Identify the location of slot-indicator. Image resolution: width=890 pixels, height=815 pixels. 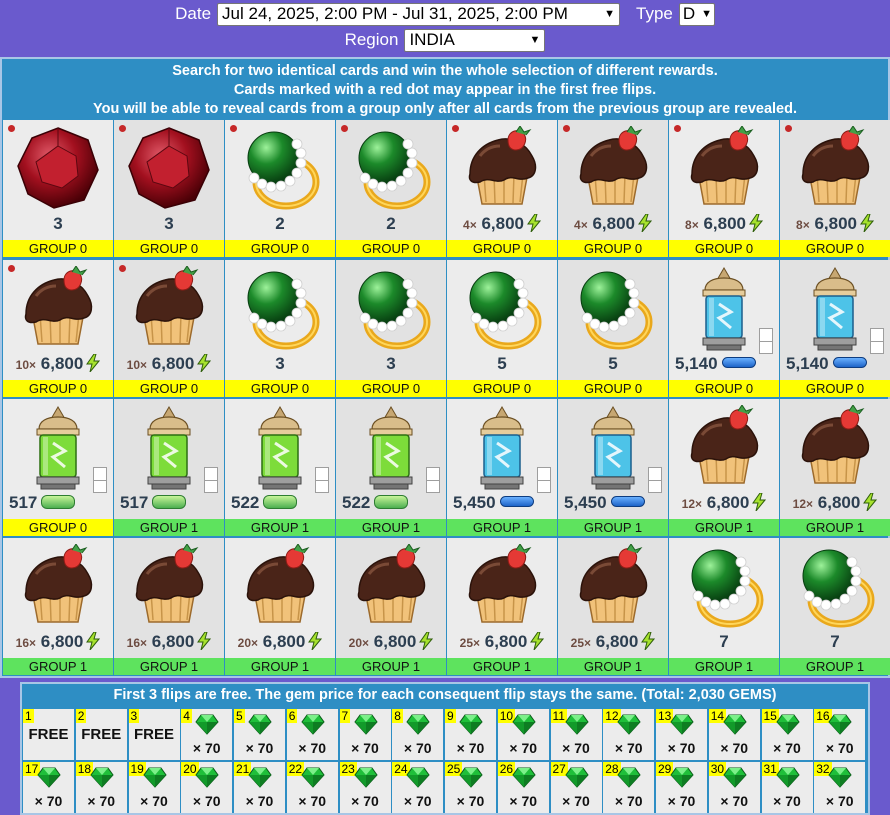
(211, 480).